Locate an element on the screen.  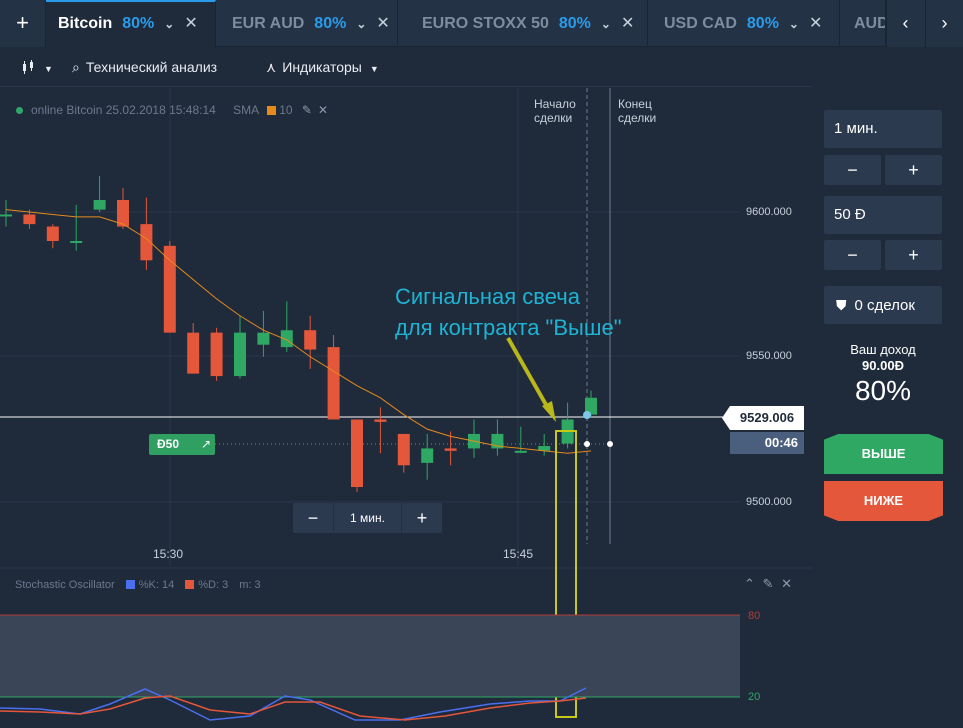
chevron-right-icon: › is located at coordinates (944, 23).